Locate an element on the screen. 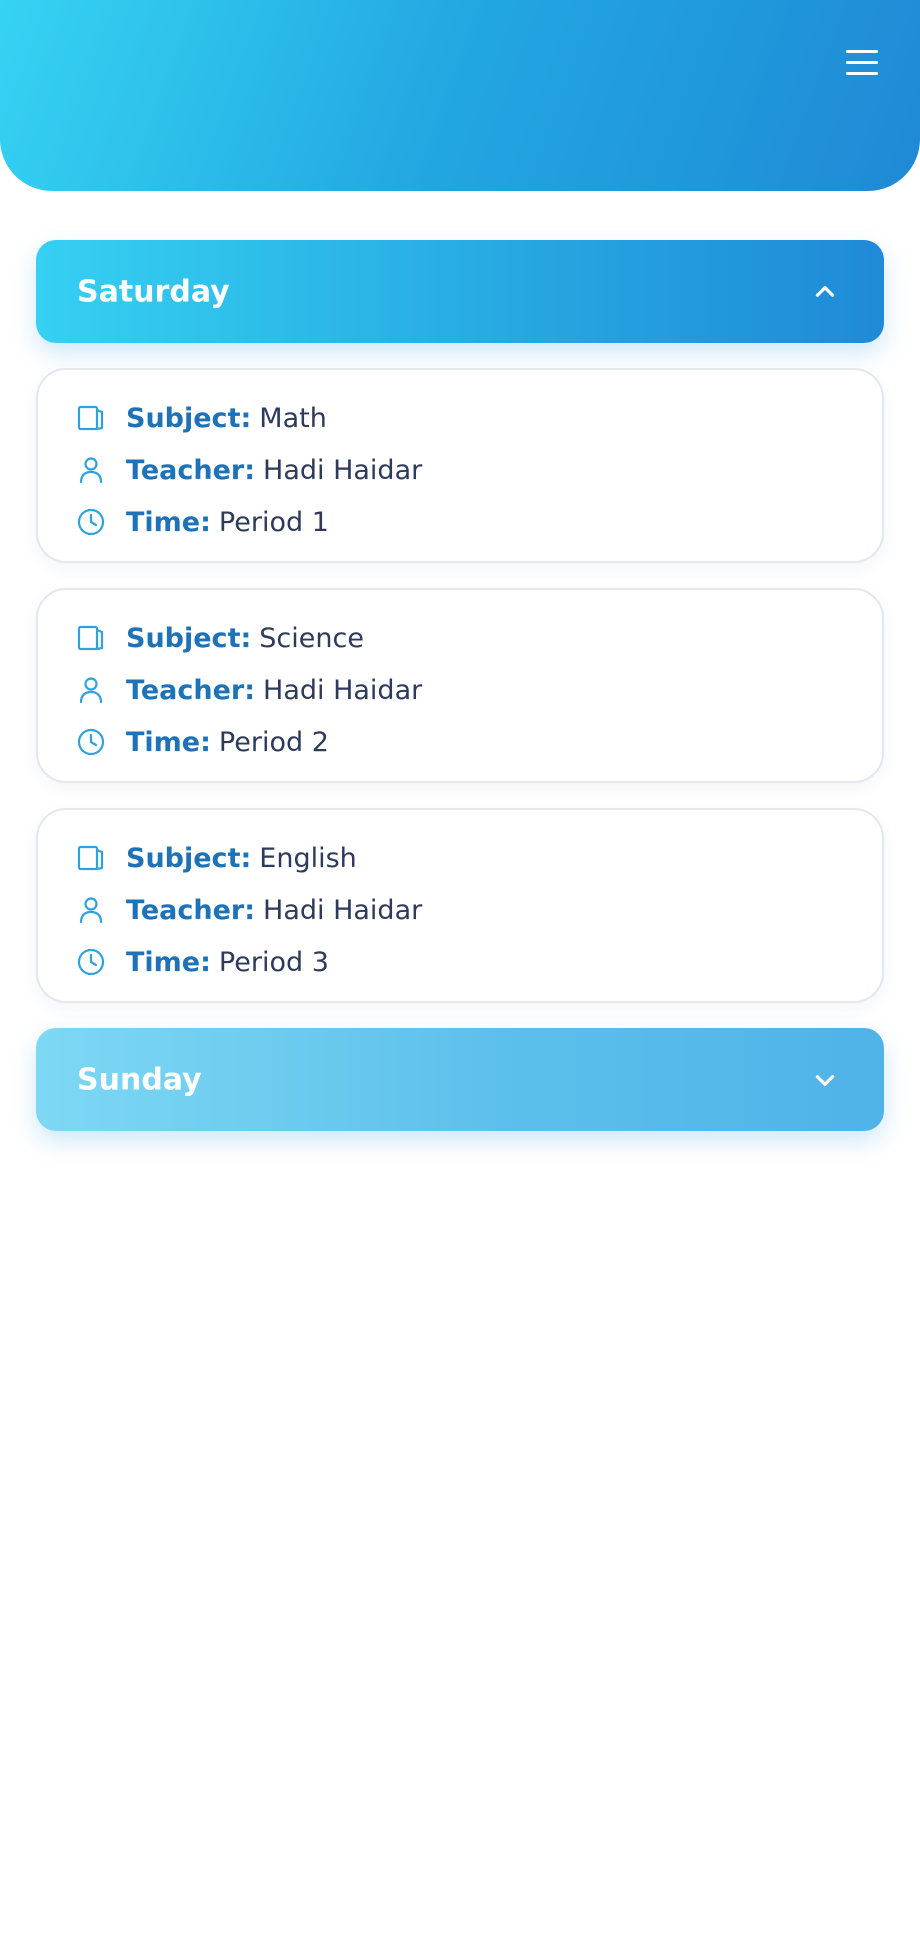 The width and height of the screenshot is (920, 1940). subject-row: Subject: Math is located at coordinates (201, 418).